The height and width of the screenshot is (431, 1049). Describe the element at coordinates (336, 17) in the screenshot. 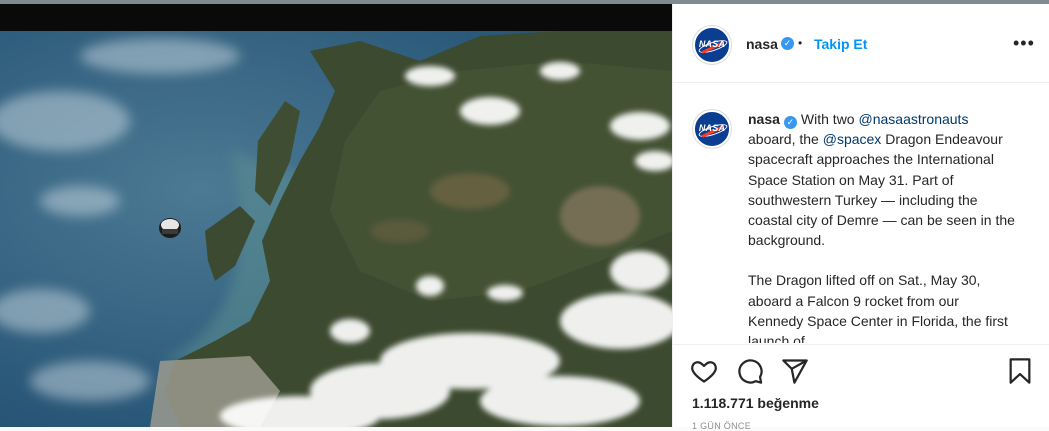

I see `photo-top-band` at that location.